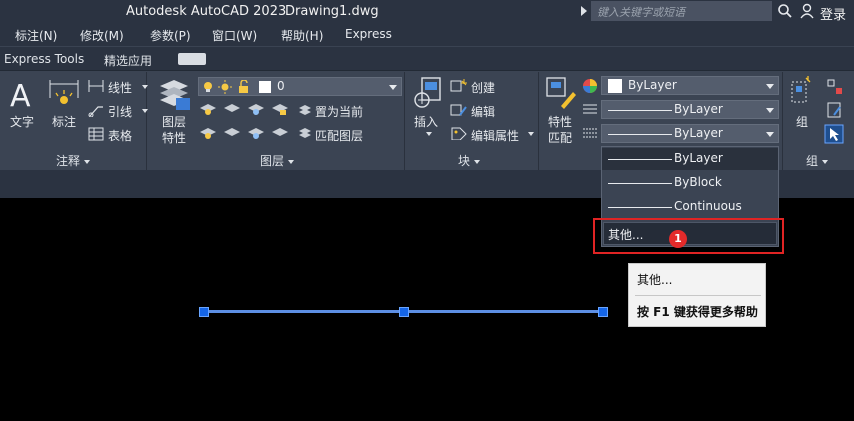 This screenshot has width=854, height=421. I want to click on svg-text: A, so click(20, 94).